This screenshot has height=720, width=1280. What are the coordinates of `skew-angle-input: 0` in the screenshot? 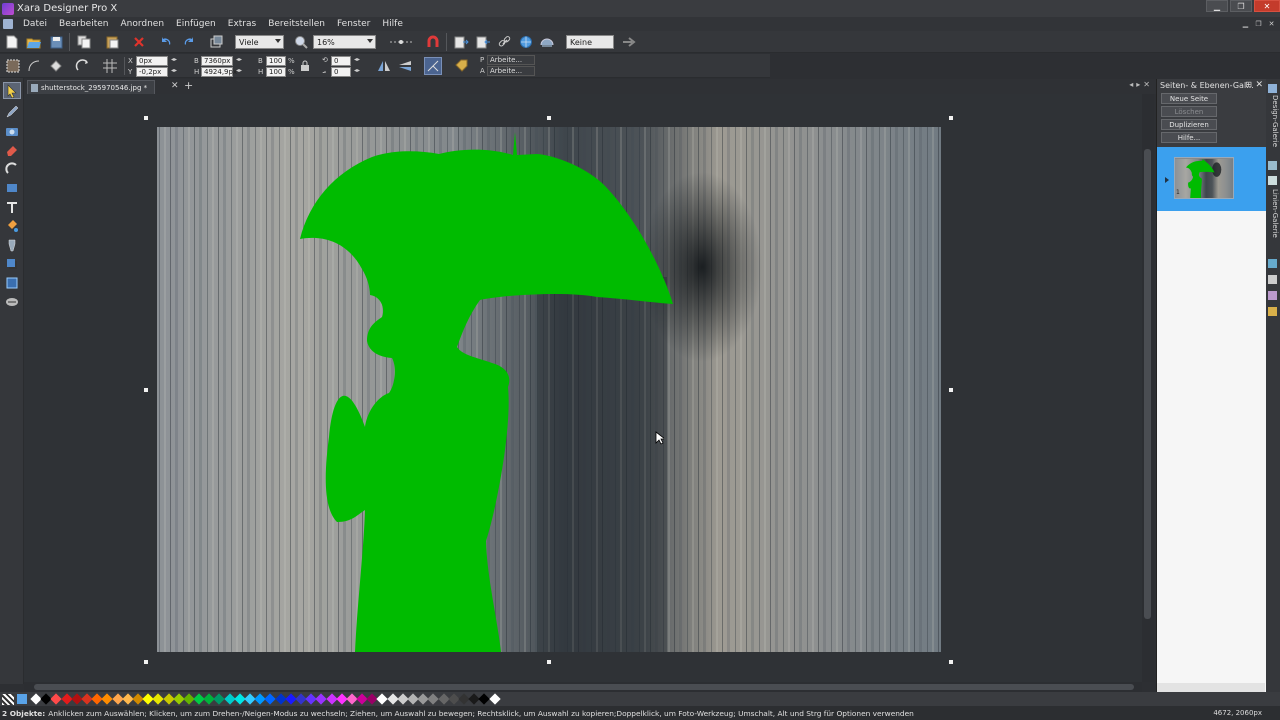 It's located at (341, 72).